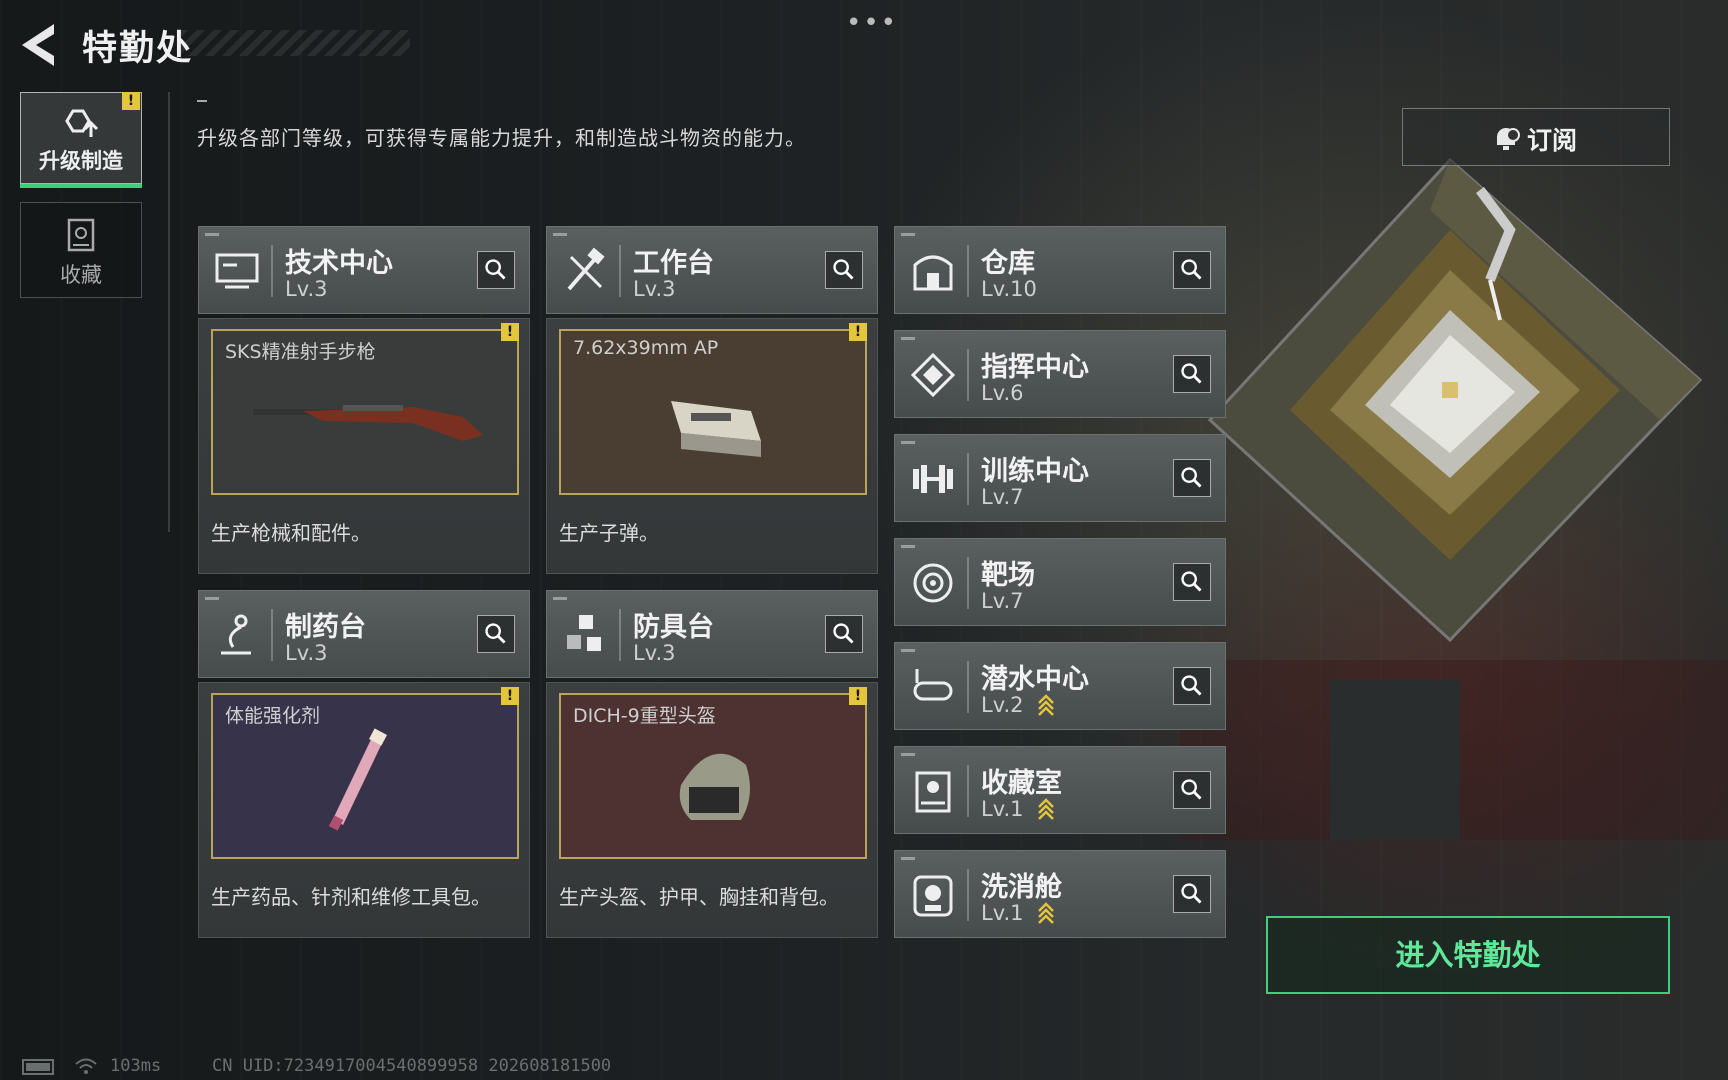  Describe the element at coordinates (86, 1066) in the screenshot. I see `wifi-icon` at that location.